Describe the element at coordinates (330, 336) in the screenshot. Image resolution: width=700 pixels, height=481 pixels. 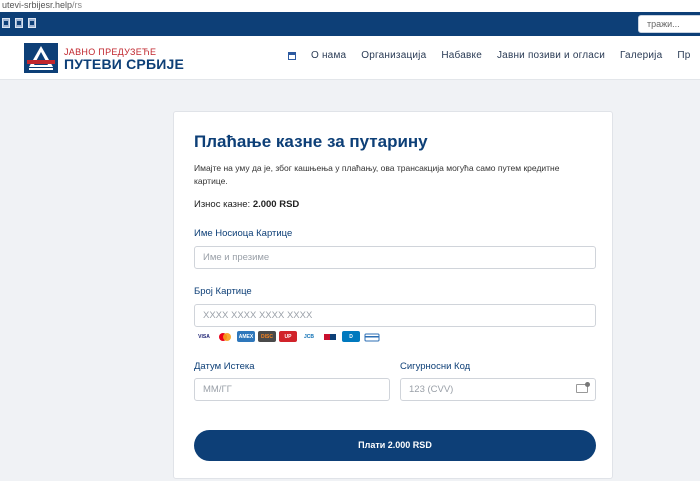
I see `dinacard-icon` at that location.